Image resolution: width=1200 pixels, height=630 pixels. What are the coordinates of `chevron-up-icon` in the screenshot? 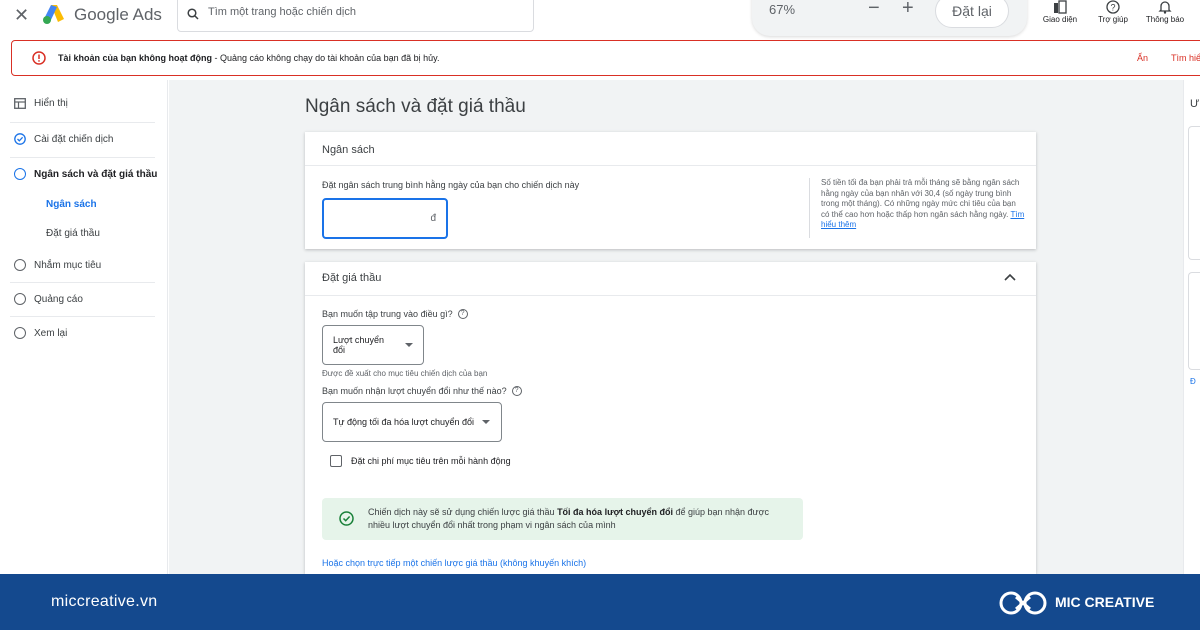 It's located at (1010, 277).